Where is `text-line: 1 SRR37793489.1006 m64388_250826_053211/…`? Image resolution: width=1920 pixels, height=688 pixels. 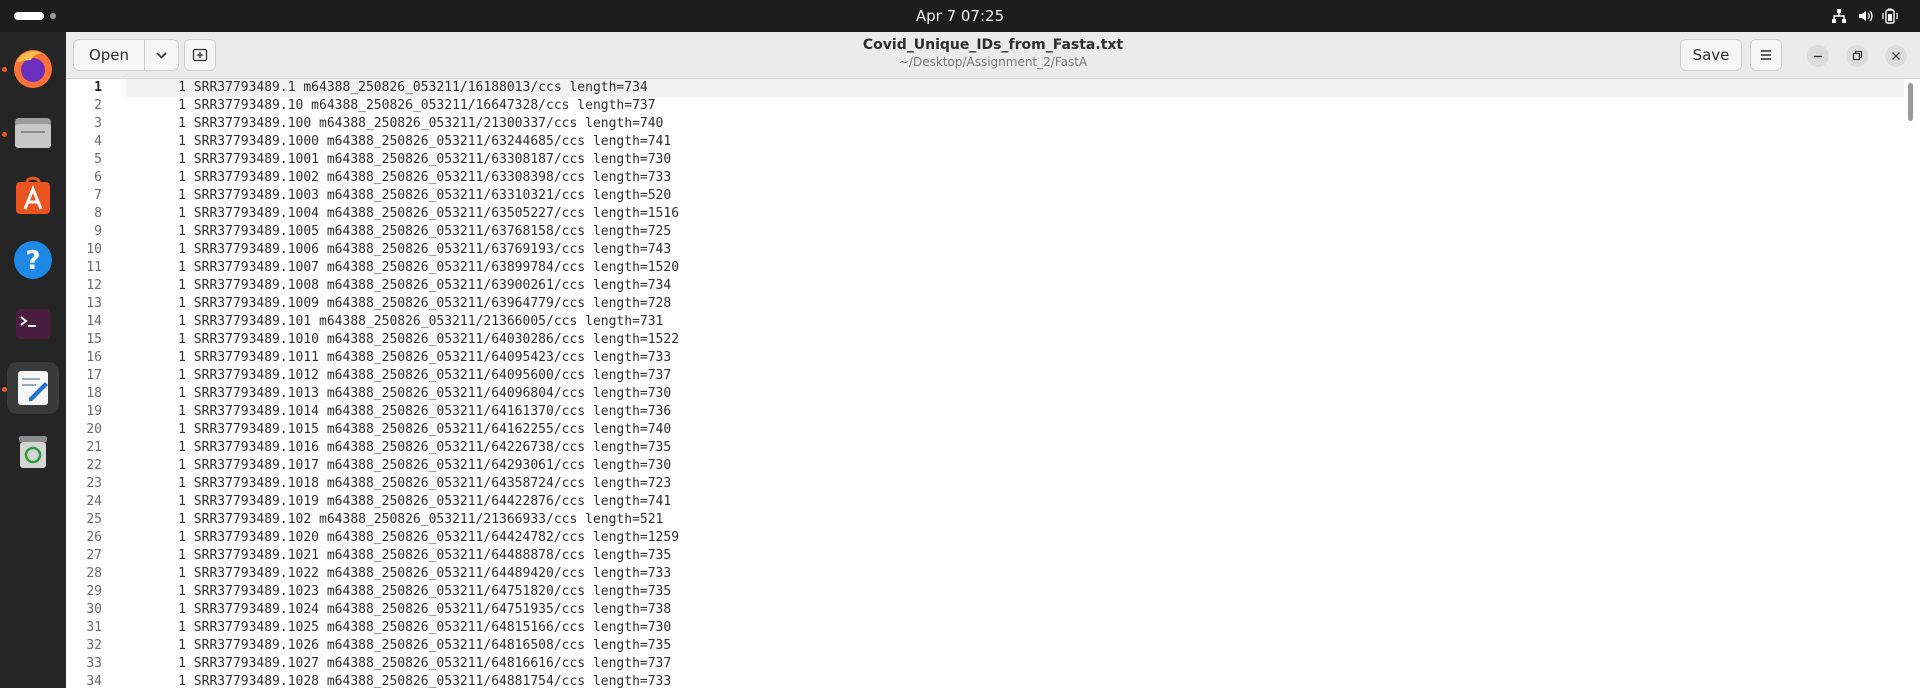
text-line: 1 SRR37793489.1006 m64388_250826_053211/… is located at coordinates (405, 250).